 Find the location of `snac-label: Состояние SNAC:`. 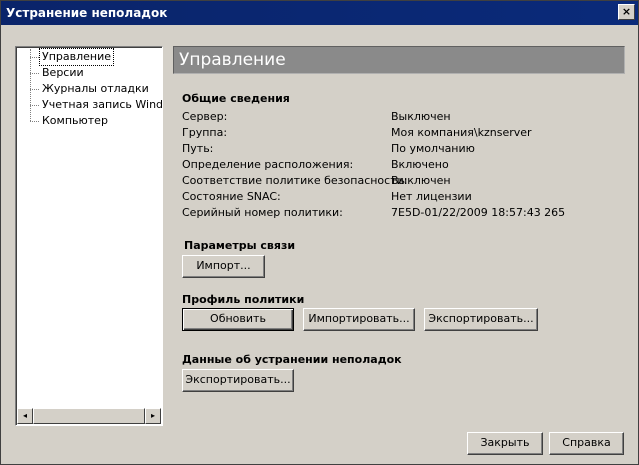

snac-label: Состояние SNAC: is located at coordinates (231, 196).